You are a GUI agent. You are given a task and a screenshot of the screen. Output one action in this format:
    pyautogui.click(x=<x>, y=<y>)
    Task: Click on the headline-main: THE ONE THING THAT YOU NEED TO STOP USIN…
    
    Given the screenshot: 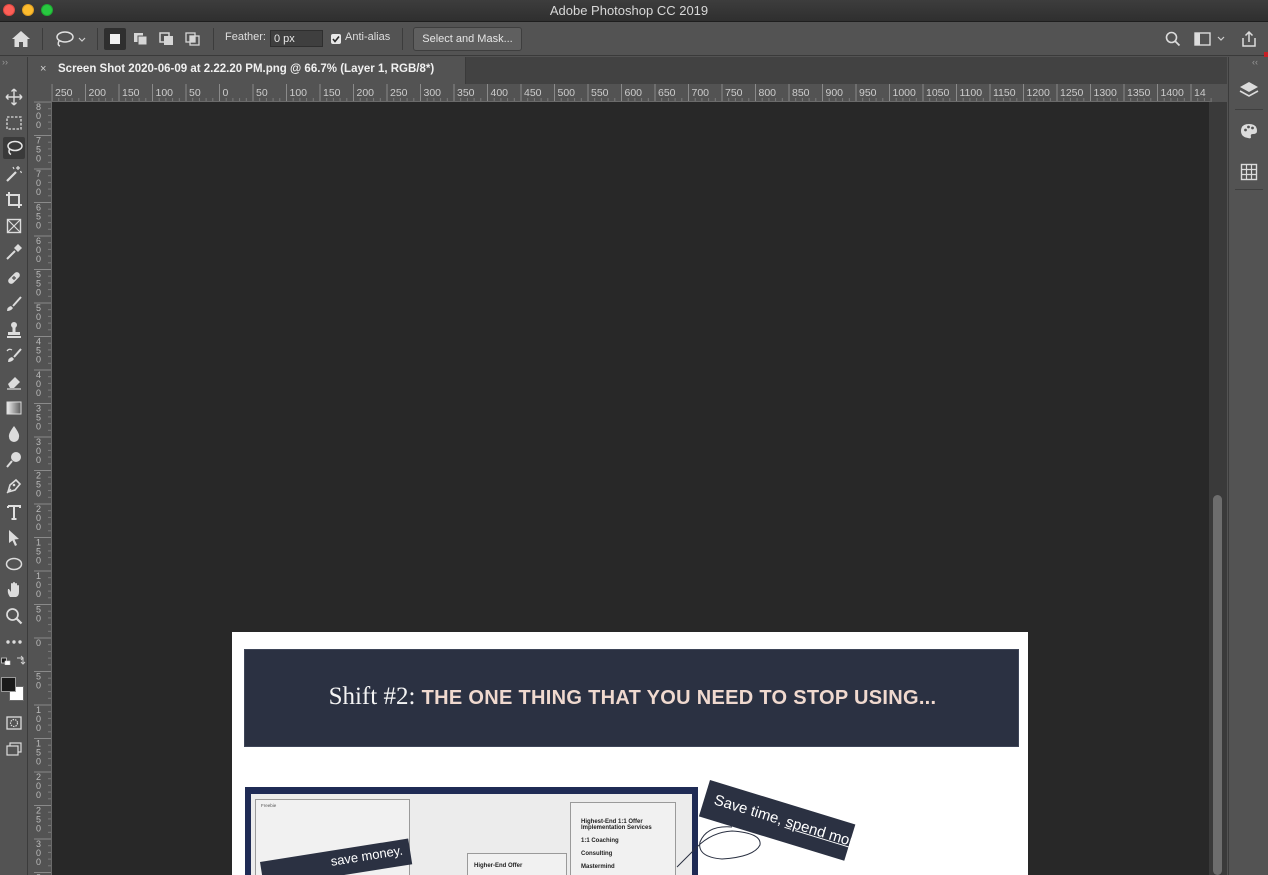 What is the action you would take?
    pyautogui.click(x=679, y=698)
    